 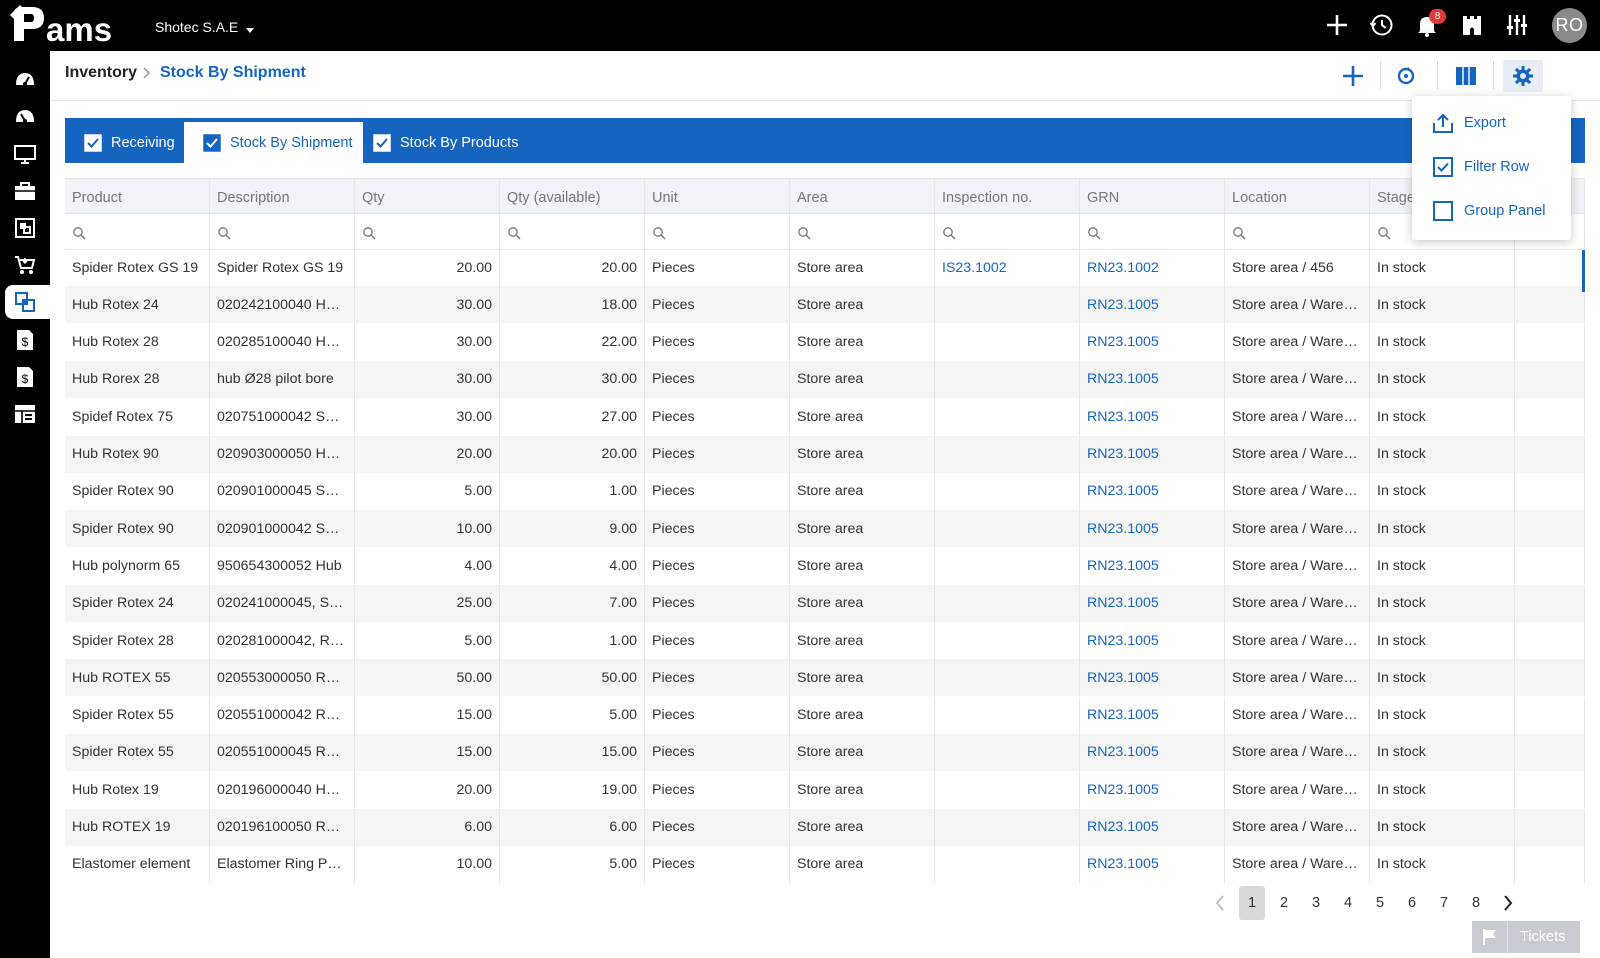 I want to click on menu-item-group-panel: Group Panel, so click(x=1488, y=211).